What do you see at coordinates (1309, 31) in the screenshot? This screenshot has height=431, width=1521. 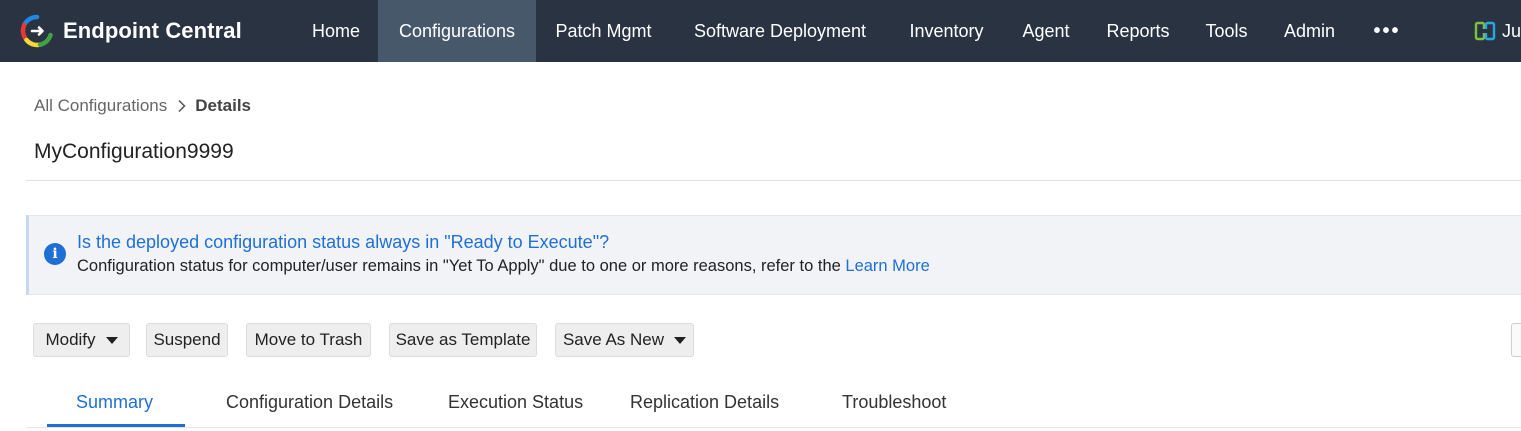 I see `nav-item-admin: Admin` at bounding box center [1309, 31].